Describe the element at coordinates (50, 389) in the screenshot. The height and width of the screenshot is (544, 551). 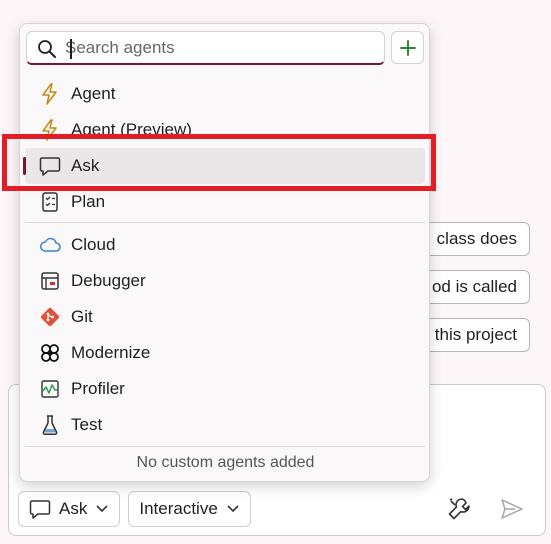
I see `profiler-icon` at that location.